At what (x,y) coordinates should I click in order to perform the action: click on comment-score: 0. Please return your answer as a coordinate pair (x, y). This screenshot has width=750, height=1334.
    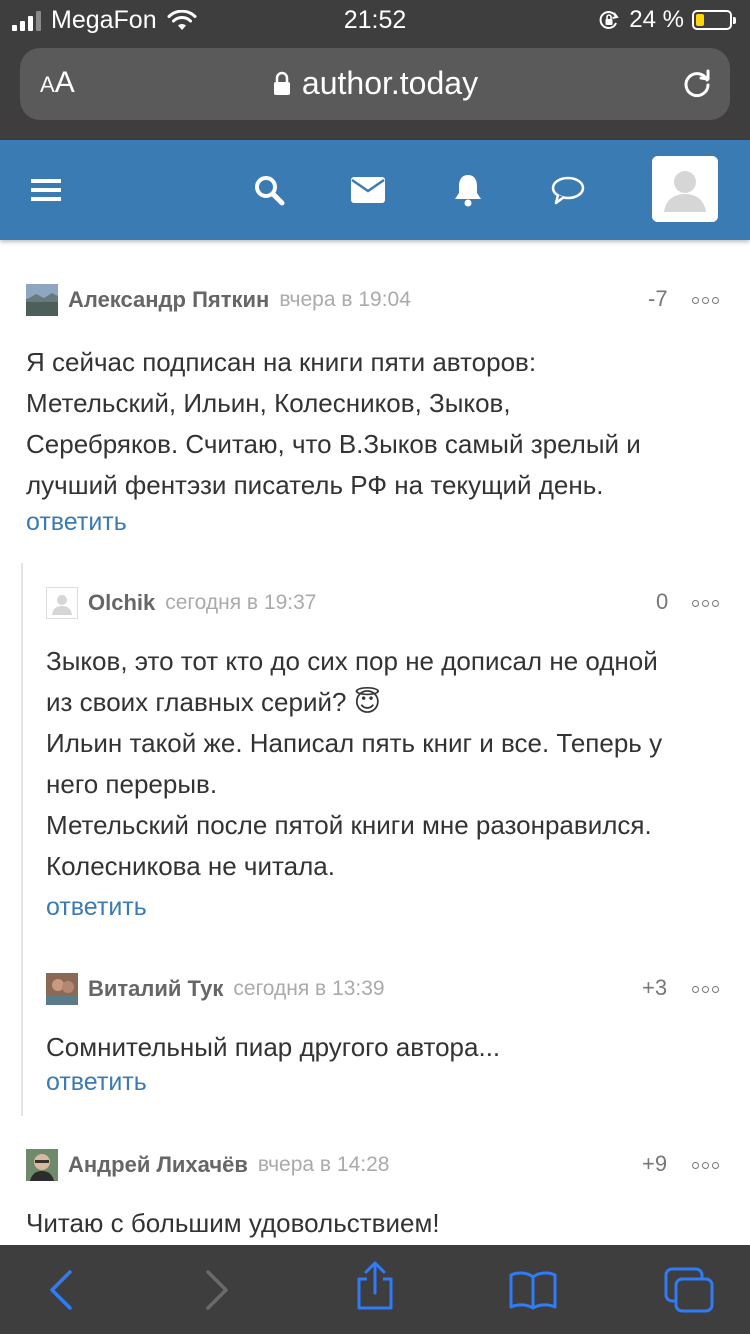
    Looking at the image, I should click on (662, 601).